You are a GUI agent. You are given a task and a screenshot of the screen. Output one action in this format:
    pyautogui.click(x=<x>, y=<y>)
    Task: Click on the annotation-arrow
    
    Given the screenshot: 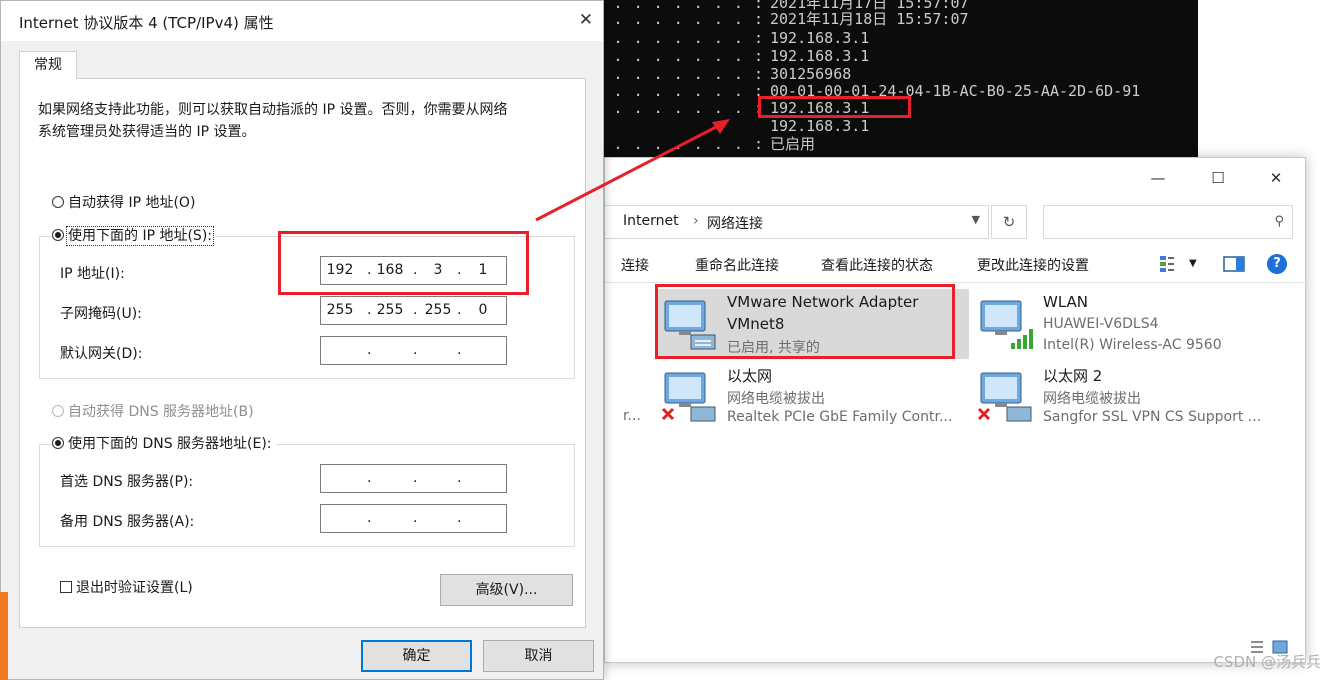 What is the action you would take?
    pyautogui.click(x=632, y=170)
    